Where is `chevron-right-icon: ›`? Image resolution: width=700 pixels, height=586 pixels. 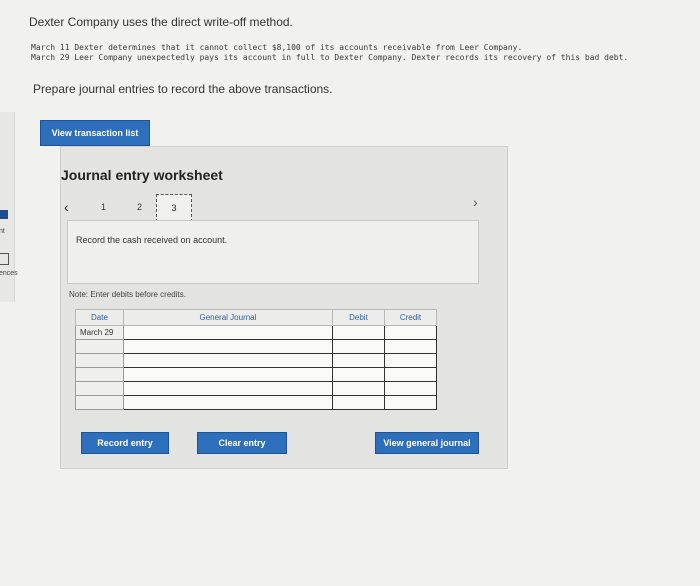 chevron-right-icon: › is located at coordinates (475, 202).